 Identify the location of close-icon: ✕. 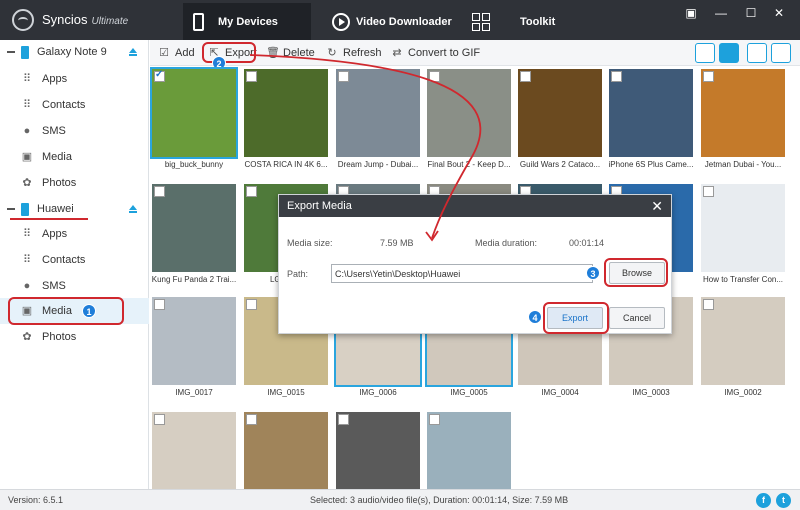
(657, 206).